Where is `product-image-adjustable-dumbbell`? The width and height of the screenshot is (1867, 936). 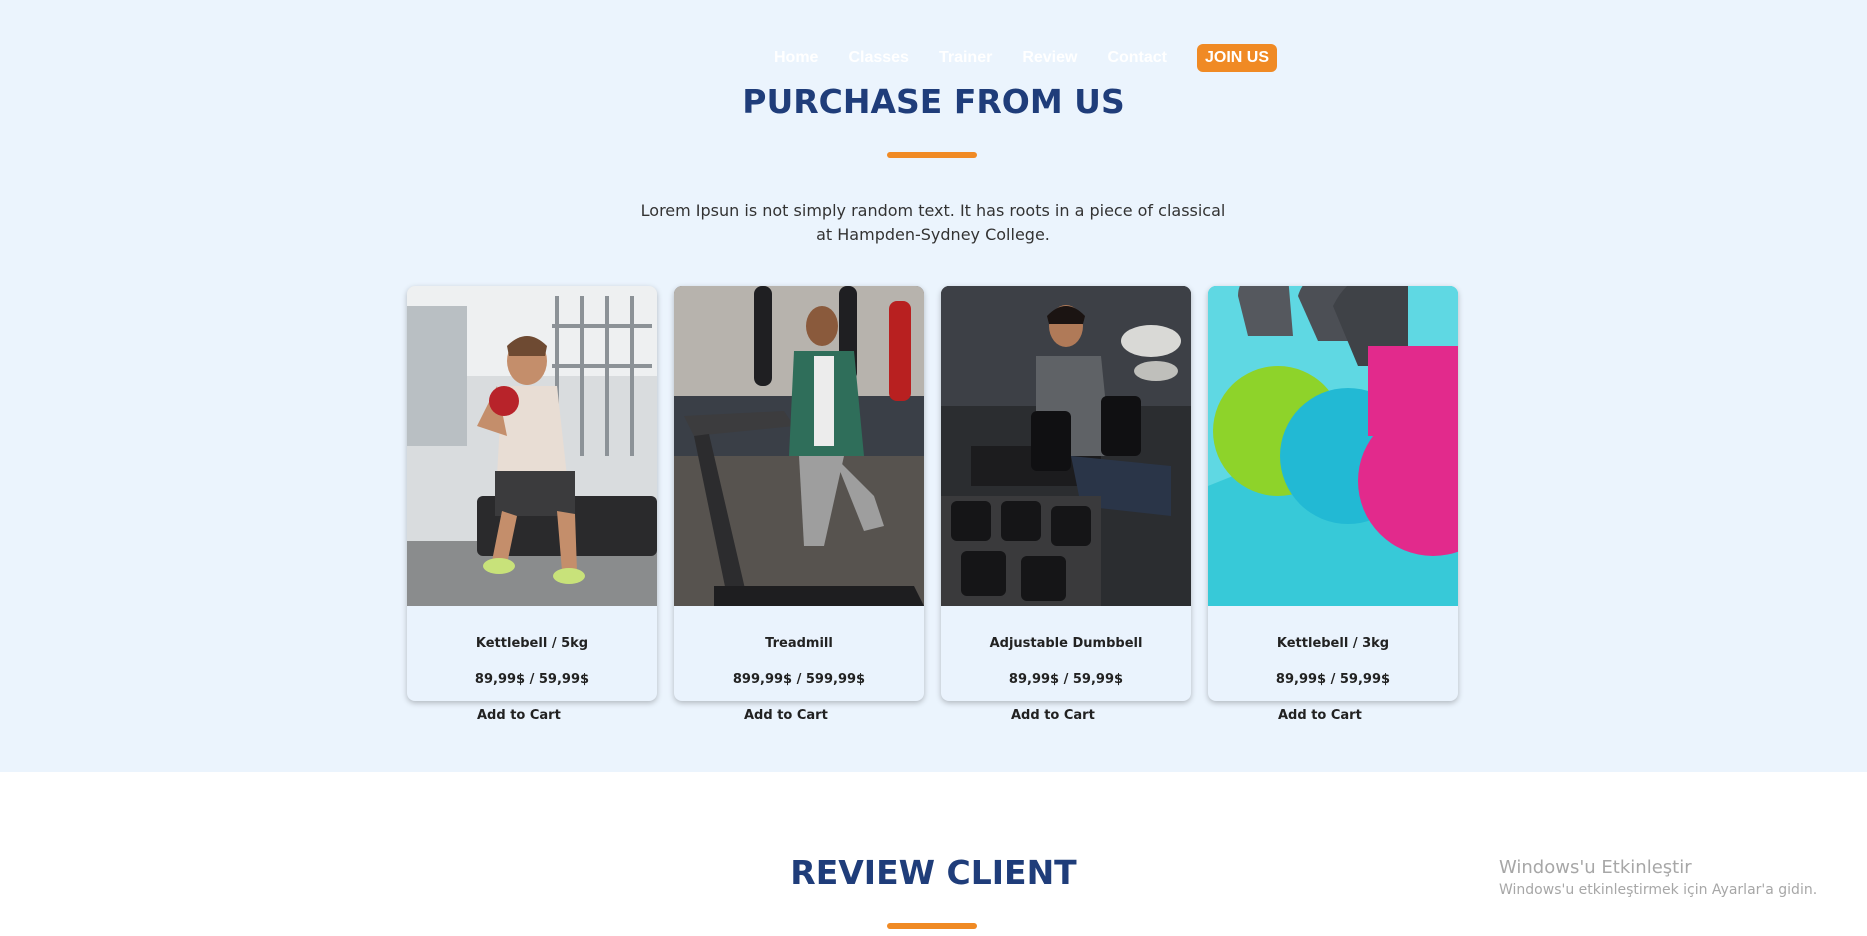
product-image-adjustable-dumbbell is located at coordinates (1066, 446).